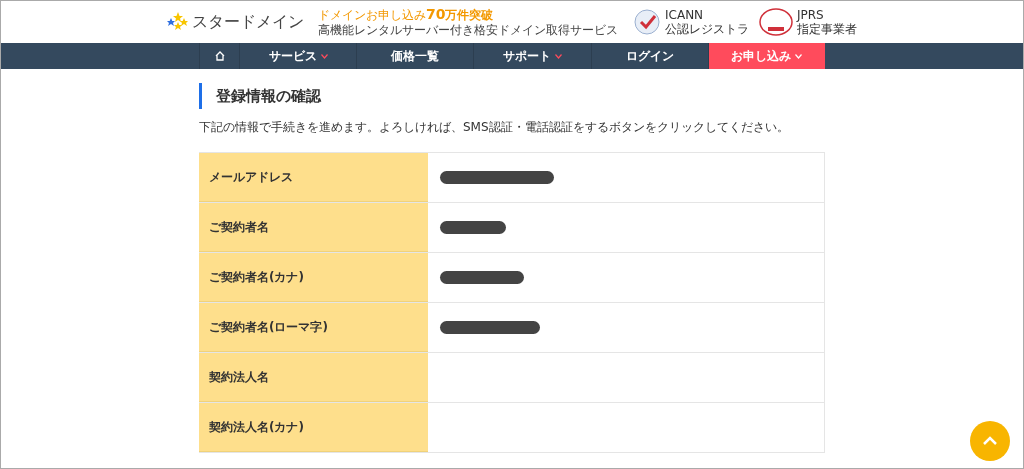 This screenshot has height=469, width=1024. Describe the element at coordinates (468, 30) in the screenshot. I see `subtitle: 高機能レンタルサーバー付き格安ドメイン取得サービス` at that location.